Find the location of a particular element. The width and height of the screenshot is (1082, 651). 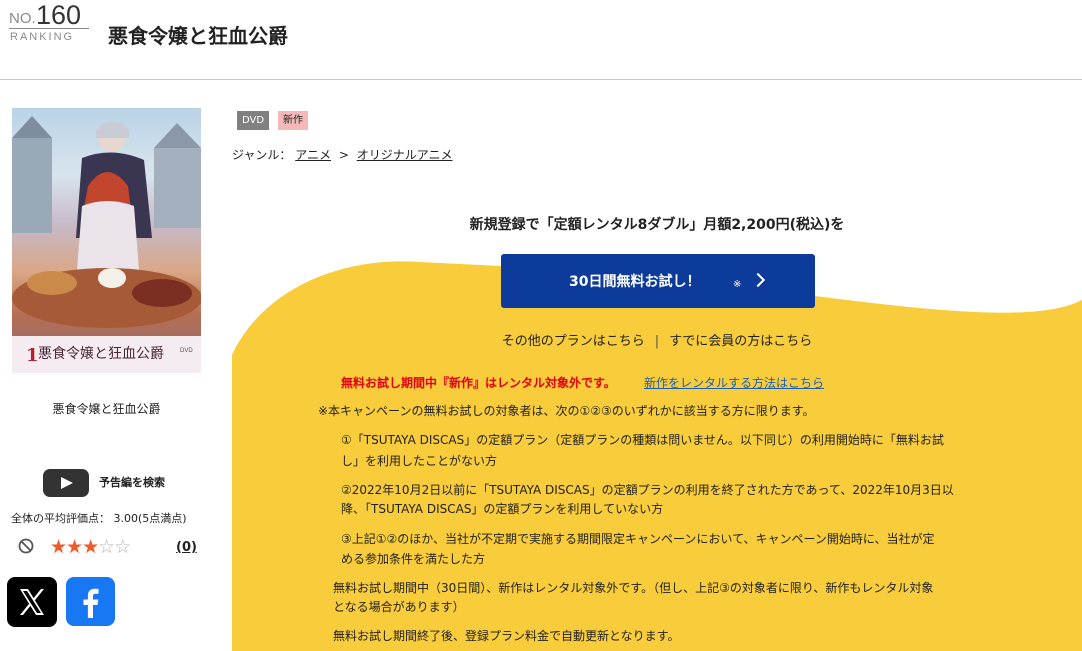

svg-text: 悪食令嬢と狂血公爵 is located at coordinates (101, 353).